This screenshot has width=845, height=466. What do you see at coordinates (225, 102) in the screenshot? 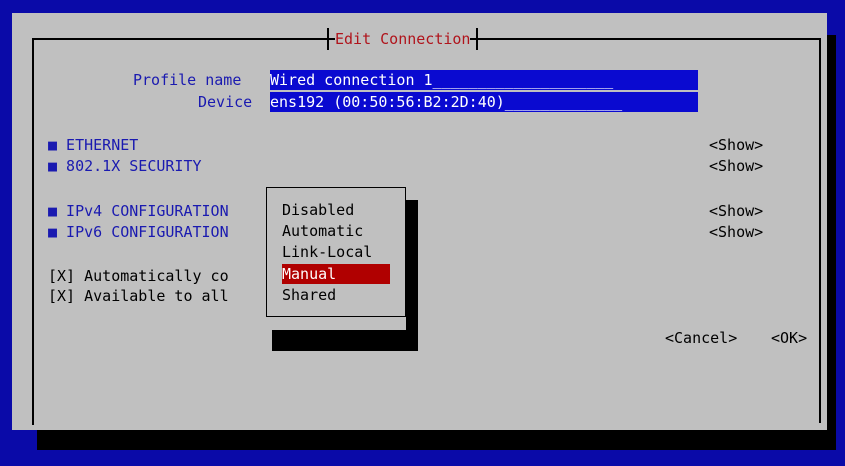
I see `device-label: Device` at bounding box center [225, 102].